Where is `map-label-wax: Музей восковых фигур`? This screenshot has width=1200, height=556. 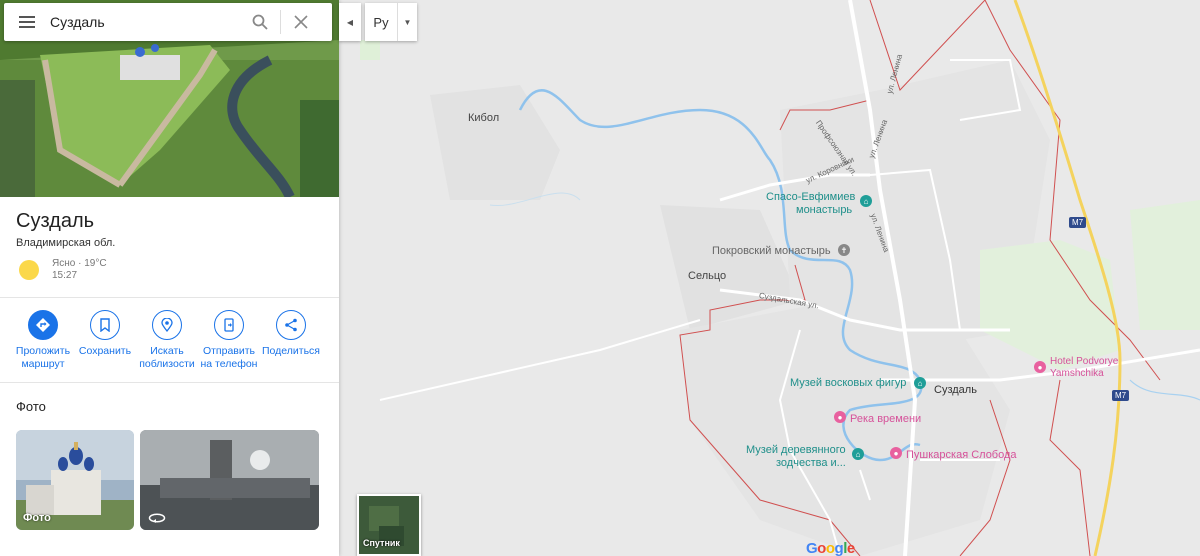
map-label-wax: Музей восковых фигур is located at coordinates (848, 383).